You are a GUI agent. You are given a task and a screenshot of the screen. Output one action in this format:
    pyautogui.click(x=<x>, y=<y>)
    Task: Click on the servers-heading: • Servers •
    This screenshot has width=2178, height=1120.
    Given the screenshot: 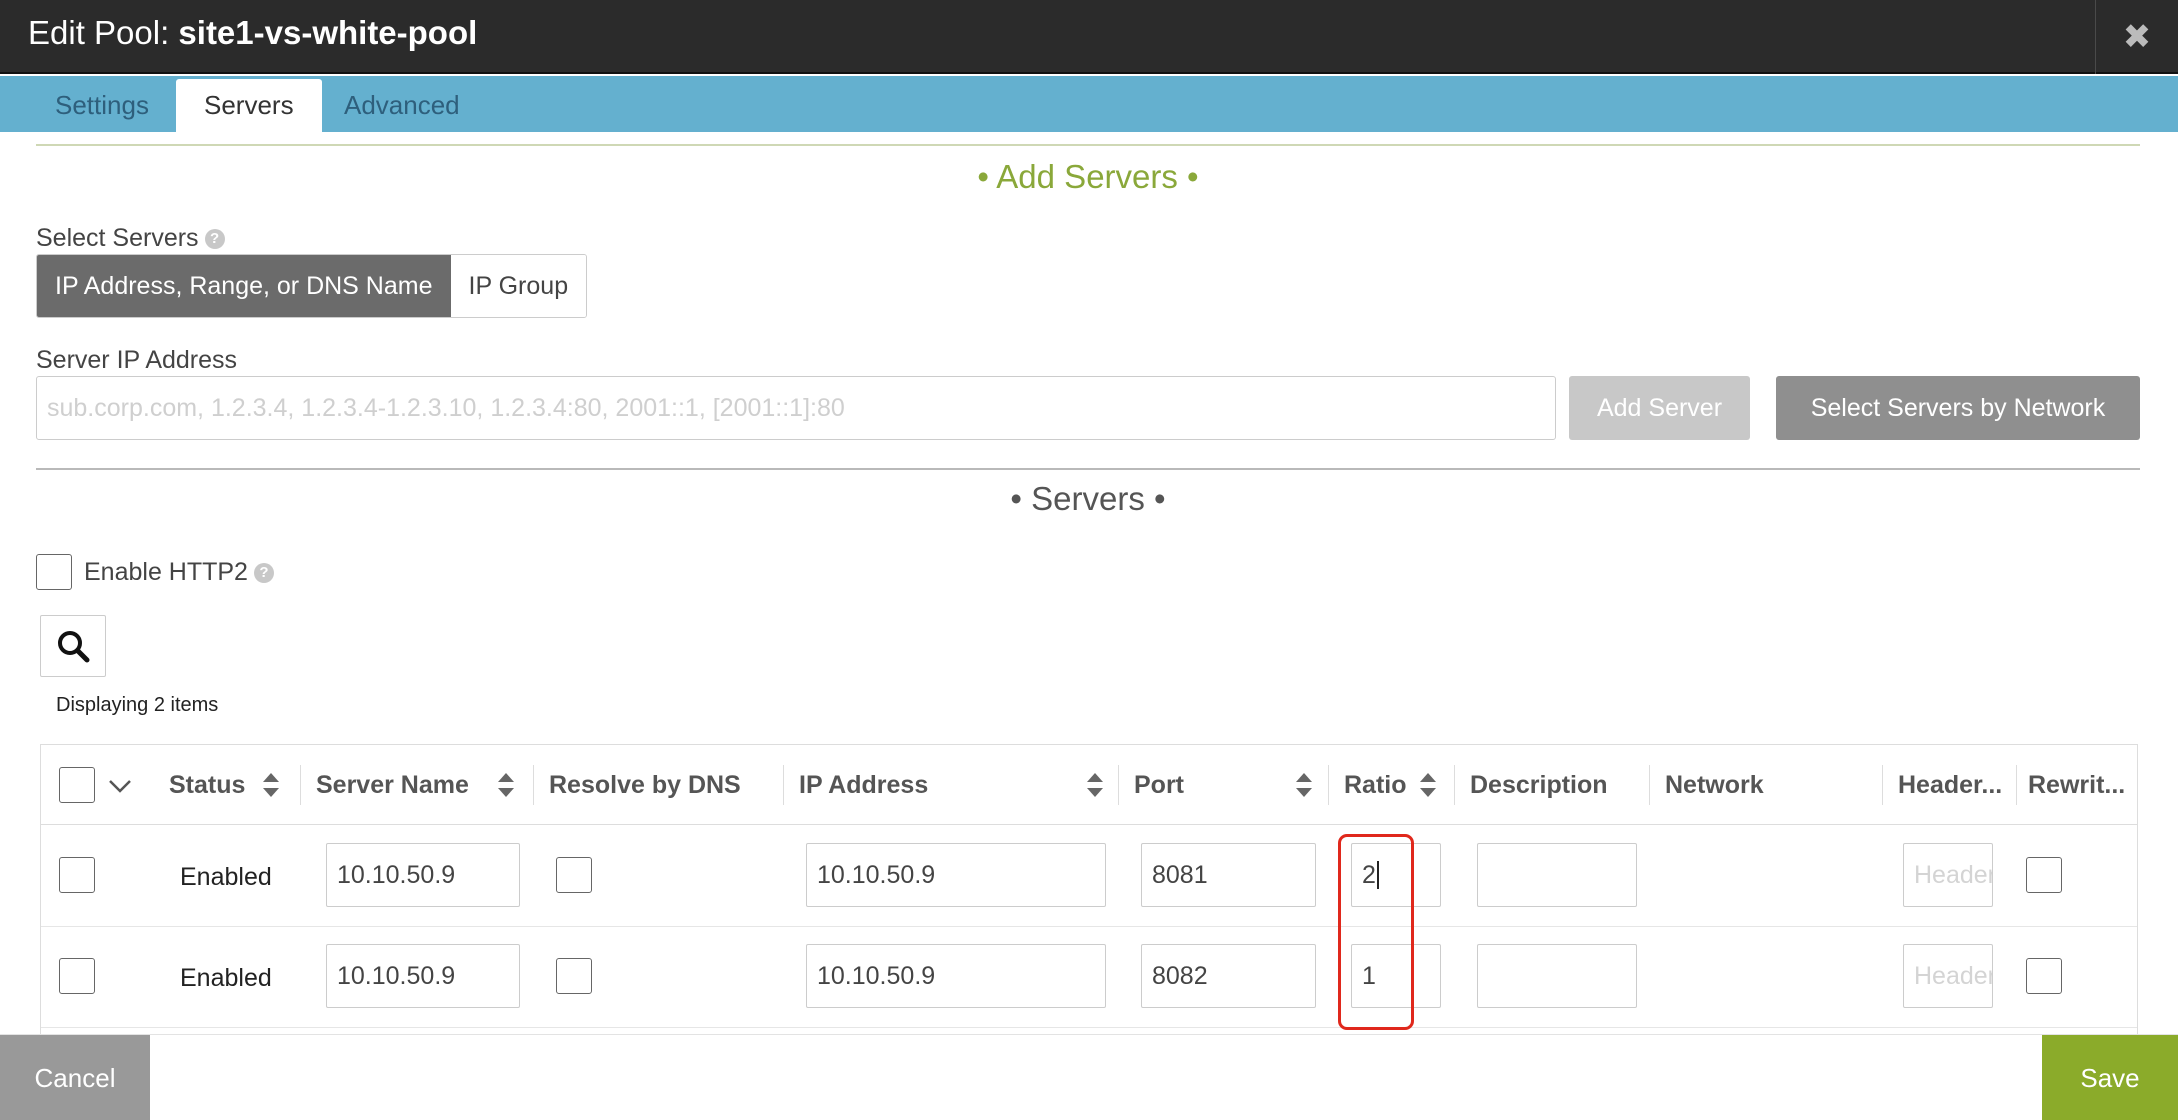 What is the action you would take?
    pyautogui.click(x=1088, y=498)
    